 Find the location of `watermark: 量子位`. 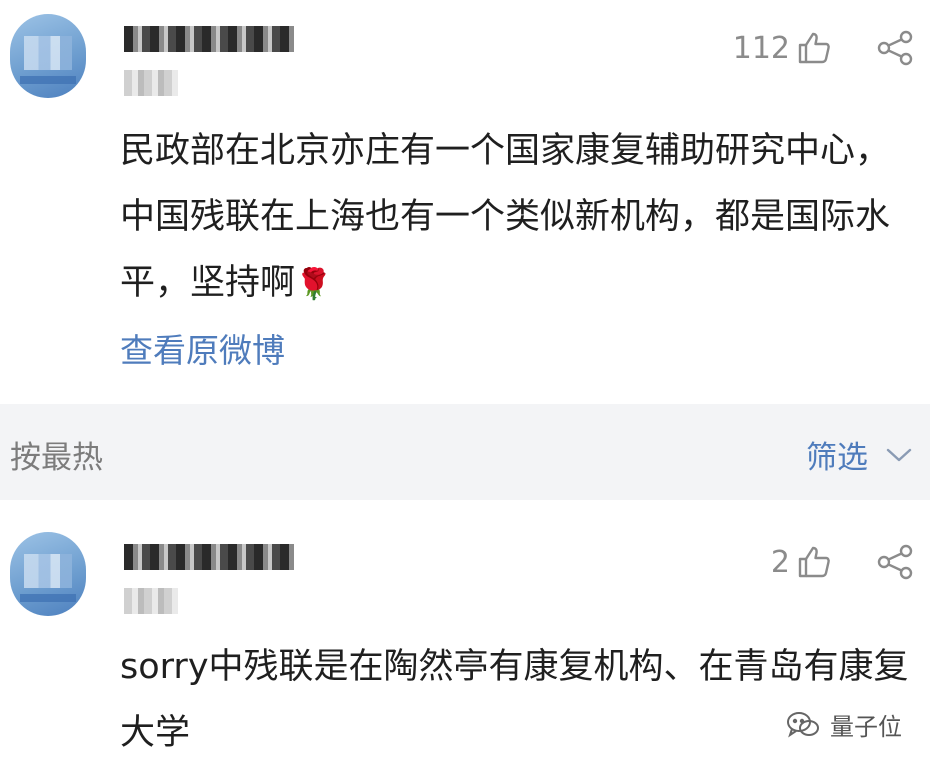

watermark: 量子位 is located at coordinates (844, 724).